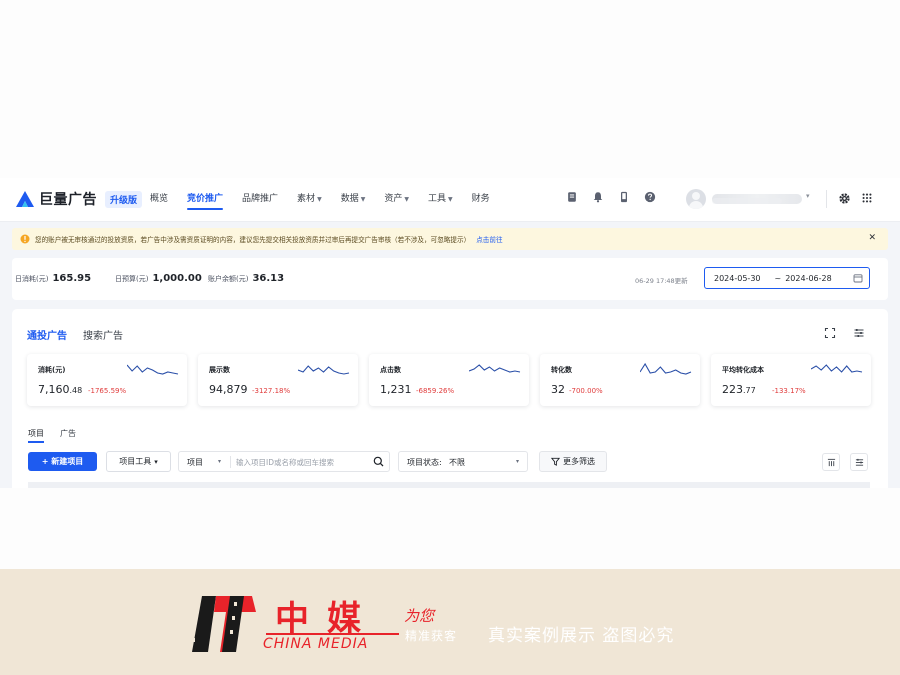 The height and width of the screenshot is (675, 900). Describe the element at coordinates (579, 461) in the screenshot. I see `more-filters-label: 更多筛选` at that location.